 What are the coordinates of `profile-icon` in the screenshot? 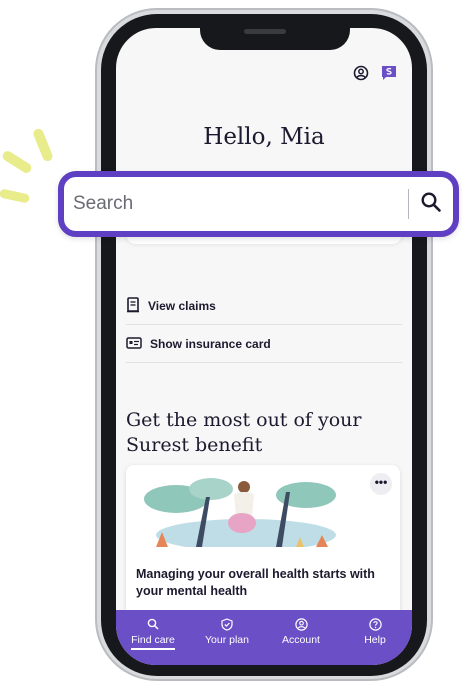 It's located at (361, 73).